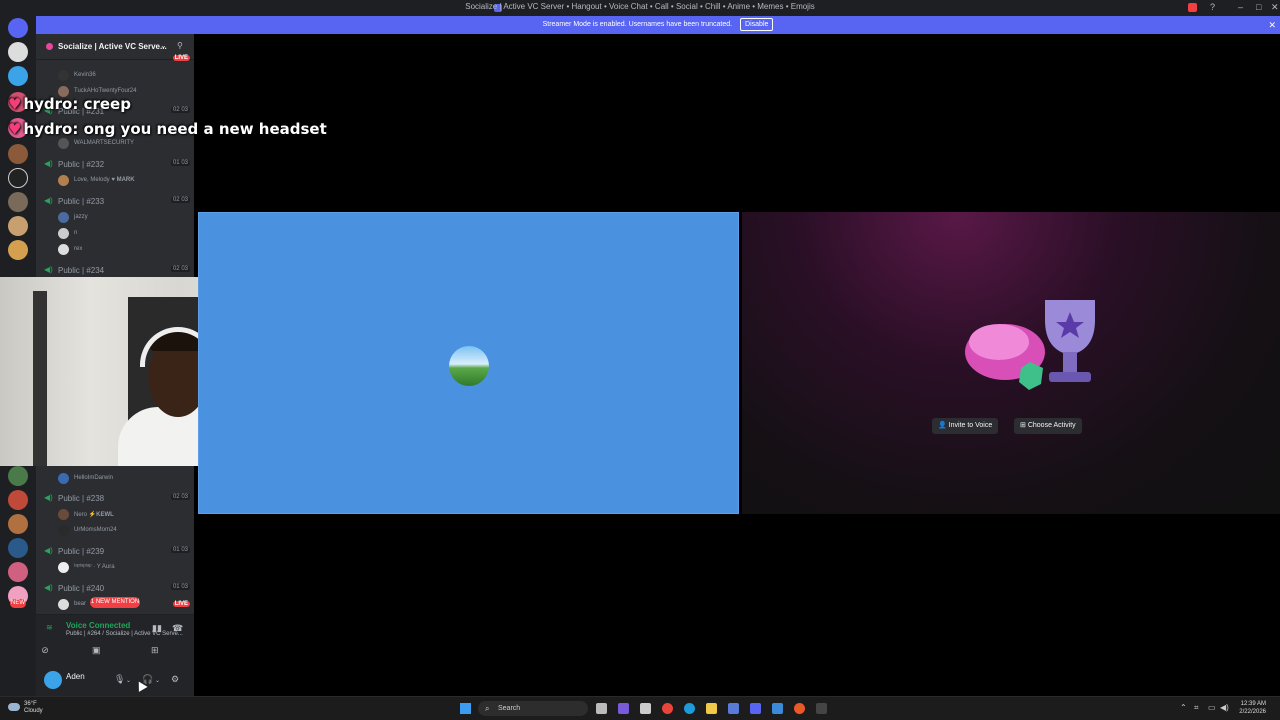 The width and height of the screenshot is (1280, 720). What do you see at coordinates (965, 426) in the screenshot?
I see `invite-to-voice-button: 👤 Invite to Voice` at bounding box center [965, 426].